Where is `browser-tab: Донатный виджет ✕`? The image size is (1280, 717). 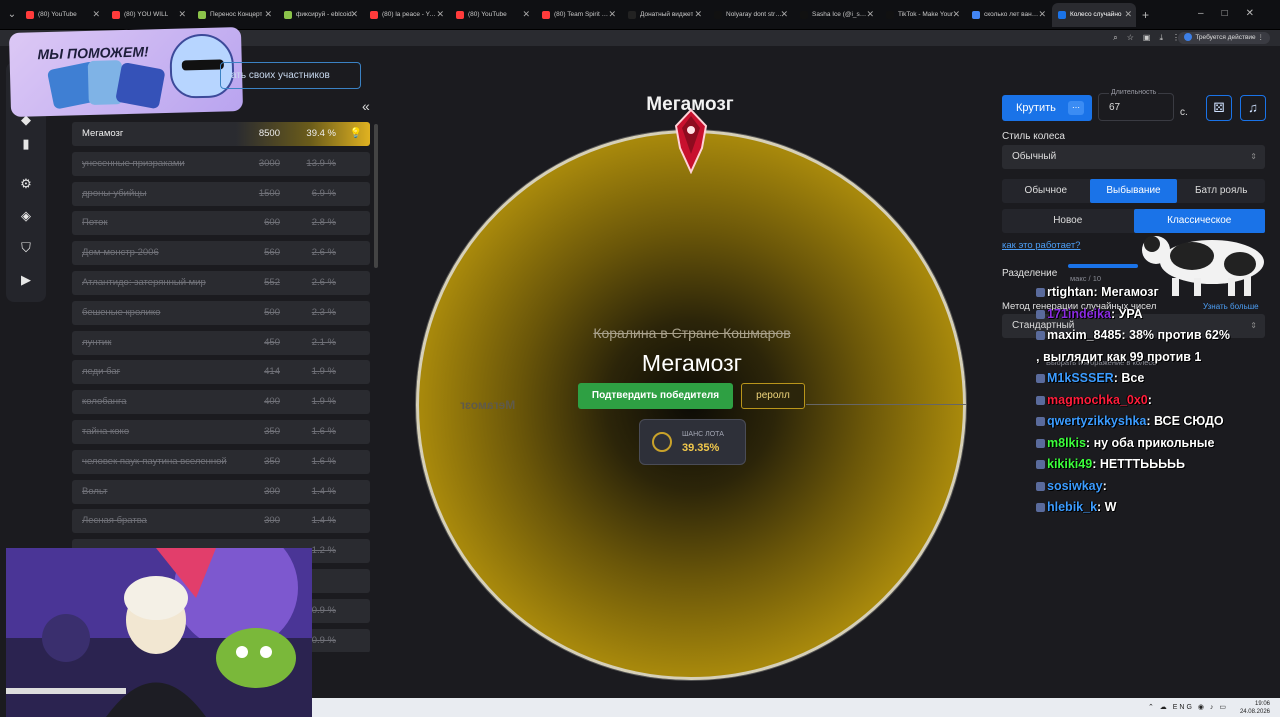
browser-tab: Донатный виджет ✕ is located at coordinates (664, 15).